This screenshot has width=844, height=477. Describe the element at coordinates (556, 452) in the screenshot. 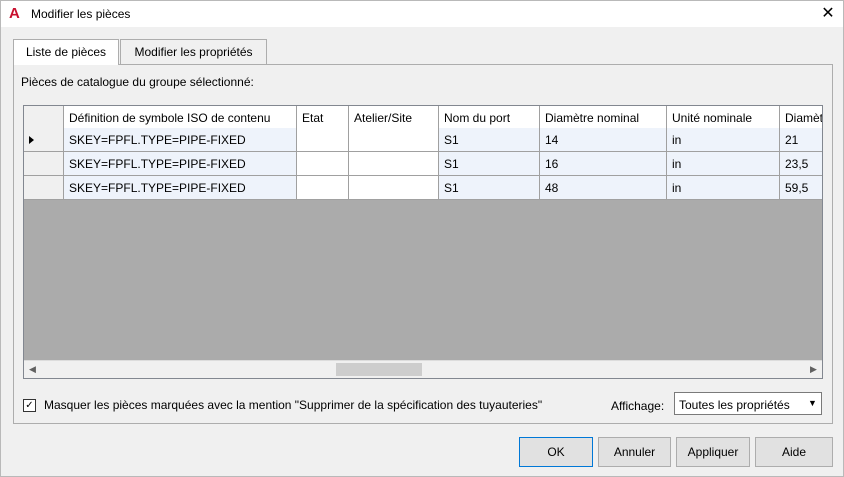

I see `ok-button: OK` at that location.